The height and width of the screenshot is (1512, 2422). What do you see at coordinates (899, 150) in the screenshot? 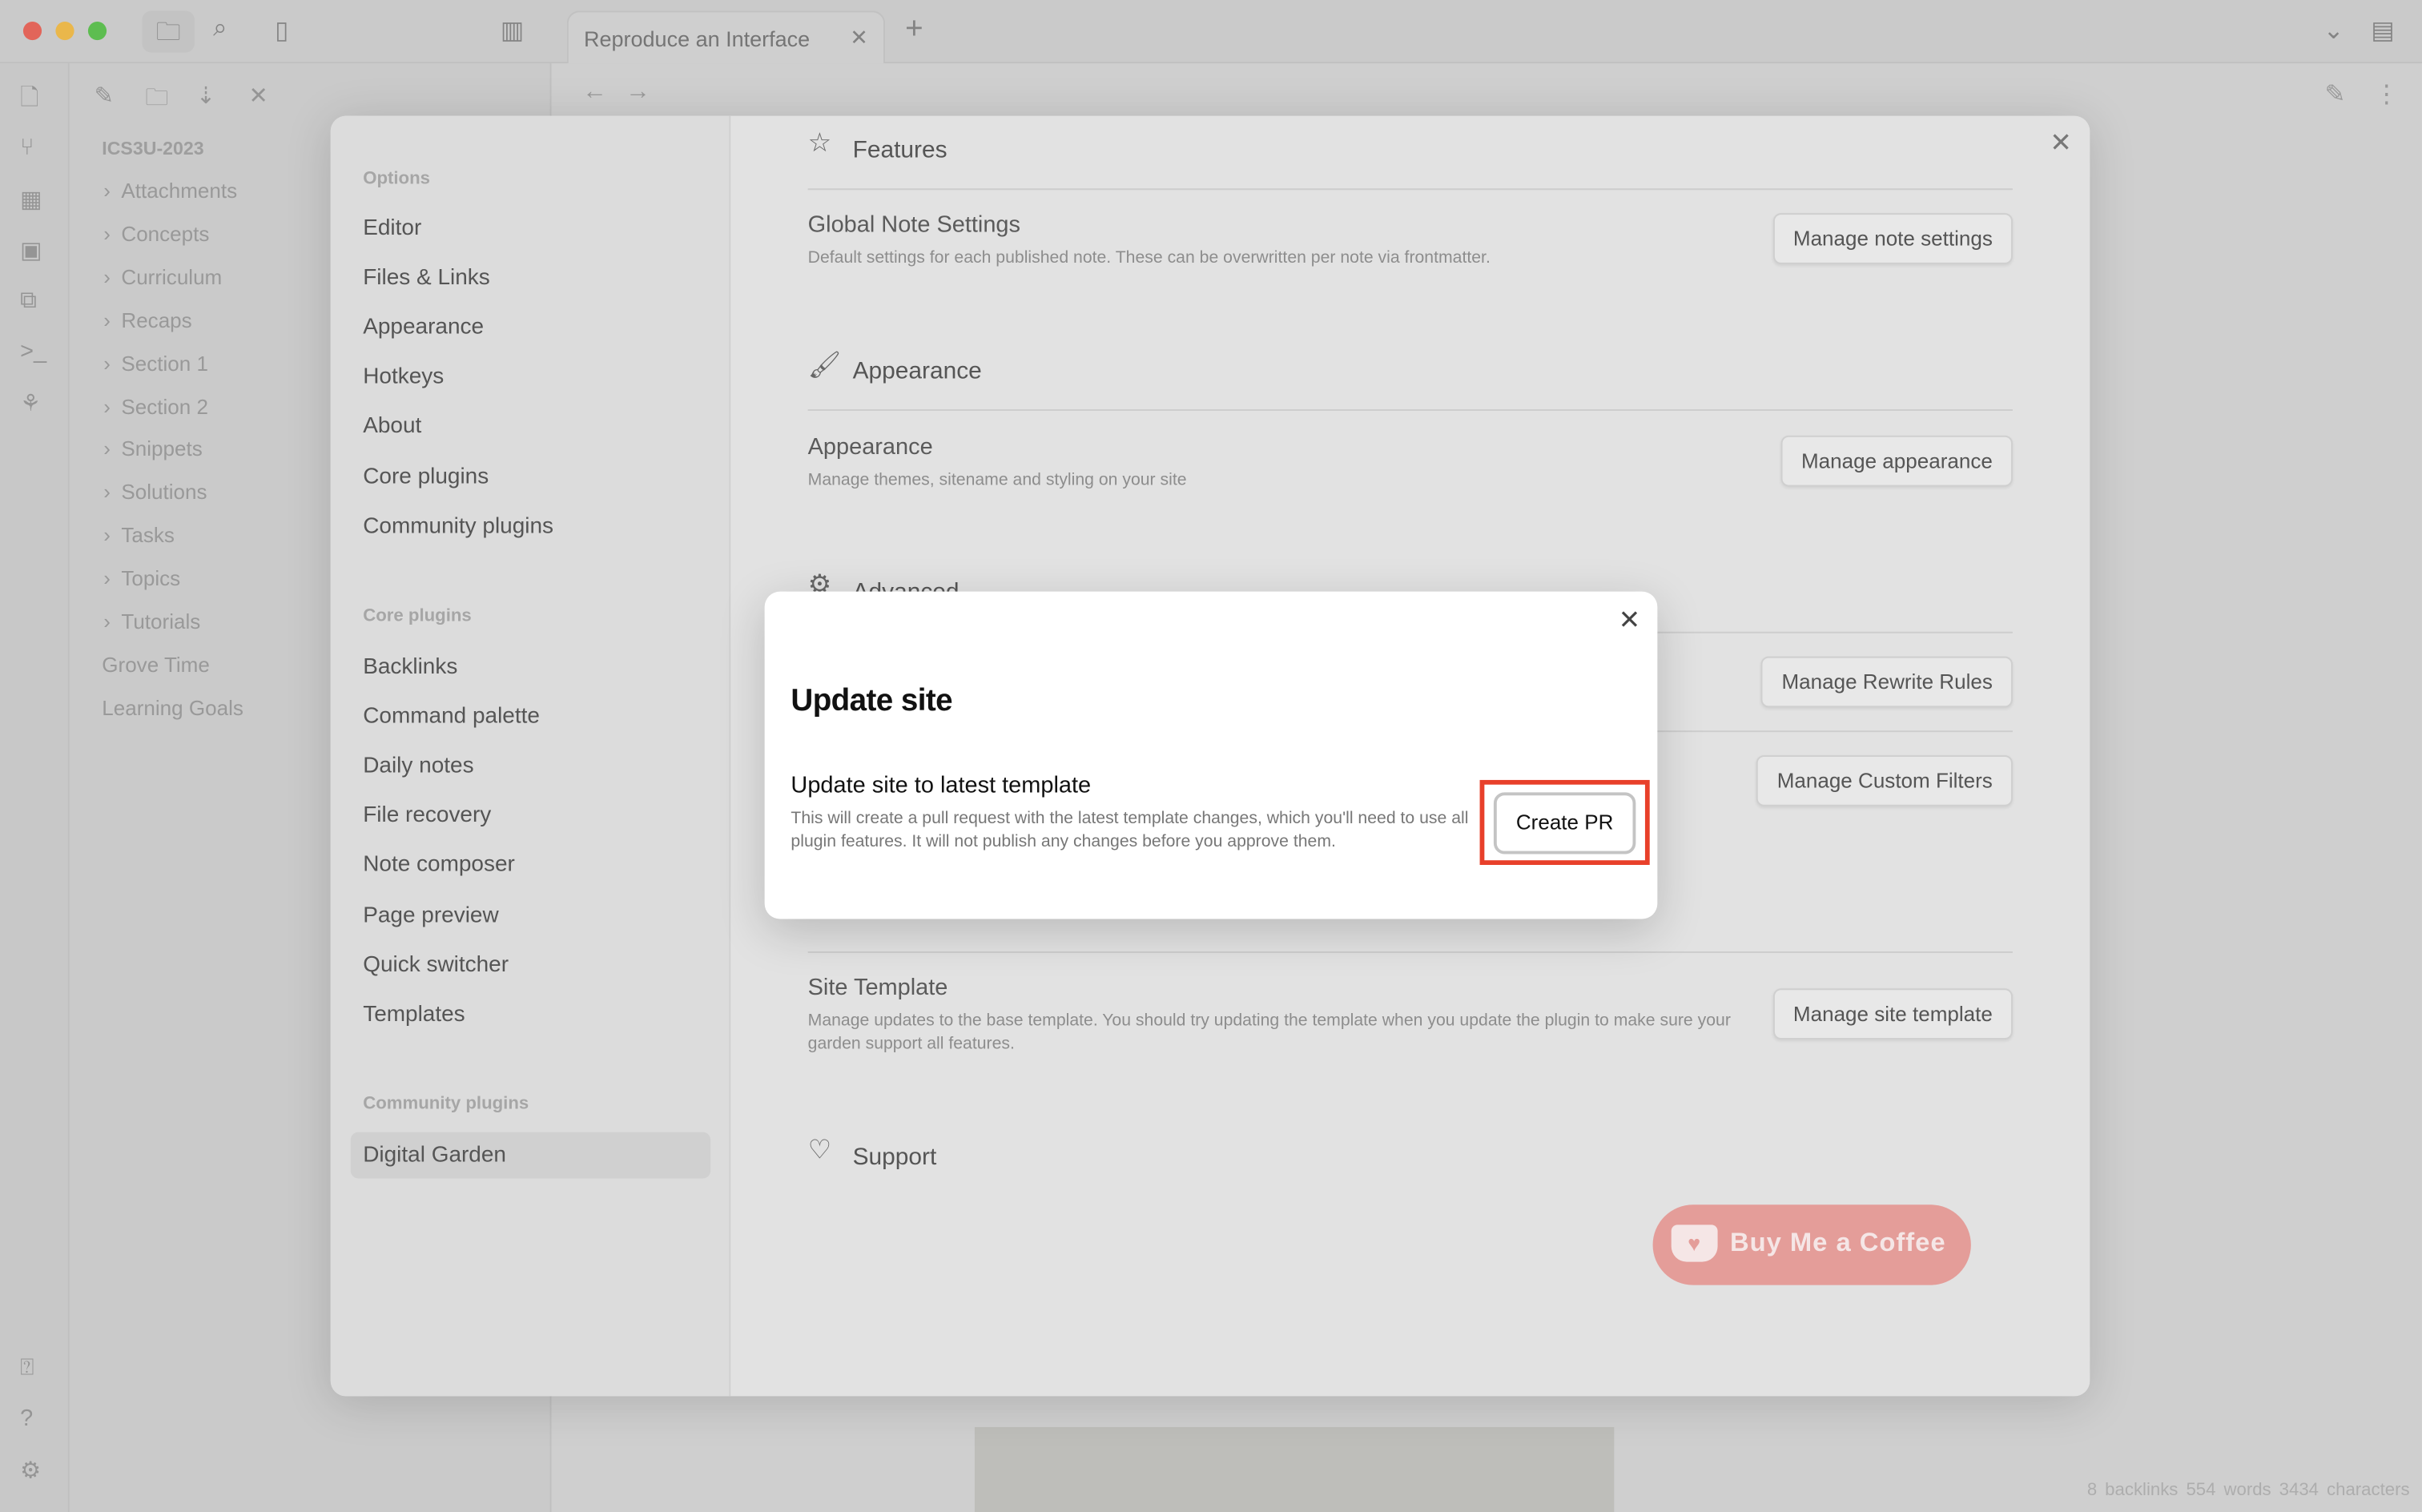
I see `section-features: Features` at bounding box center [899, 150].